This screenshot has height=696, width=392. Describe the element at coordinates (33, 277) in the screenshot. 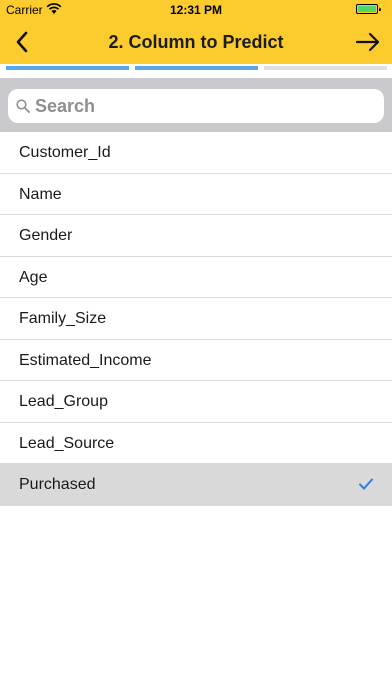

I see `column-label: Age` at that location.